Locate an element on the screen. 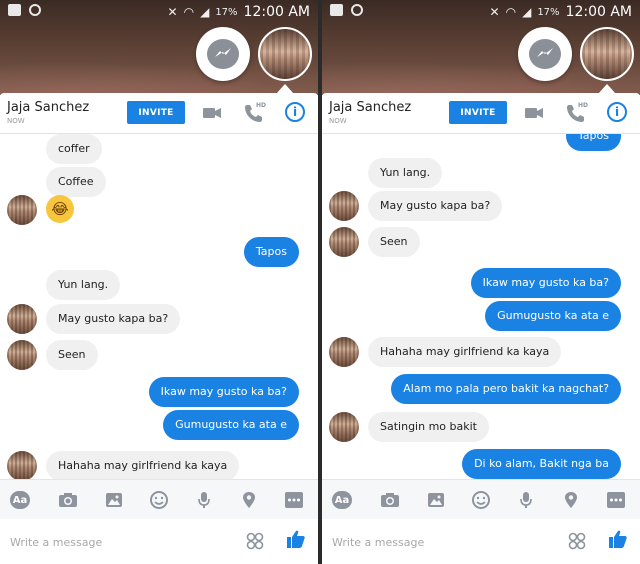  incoming-message: Satingin mo bakit is located at coordinates (428, 427).